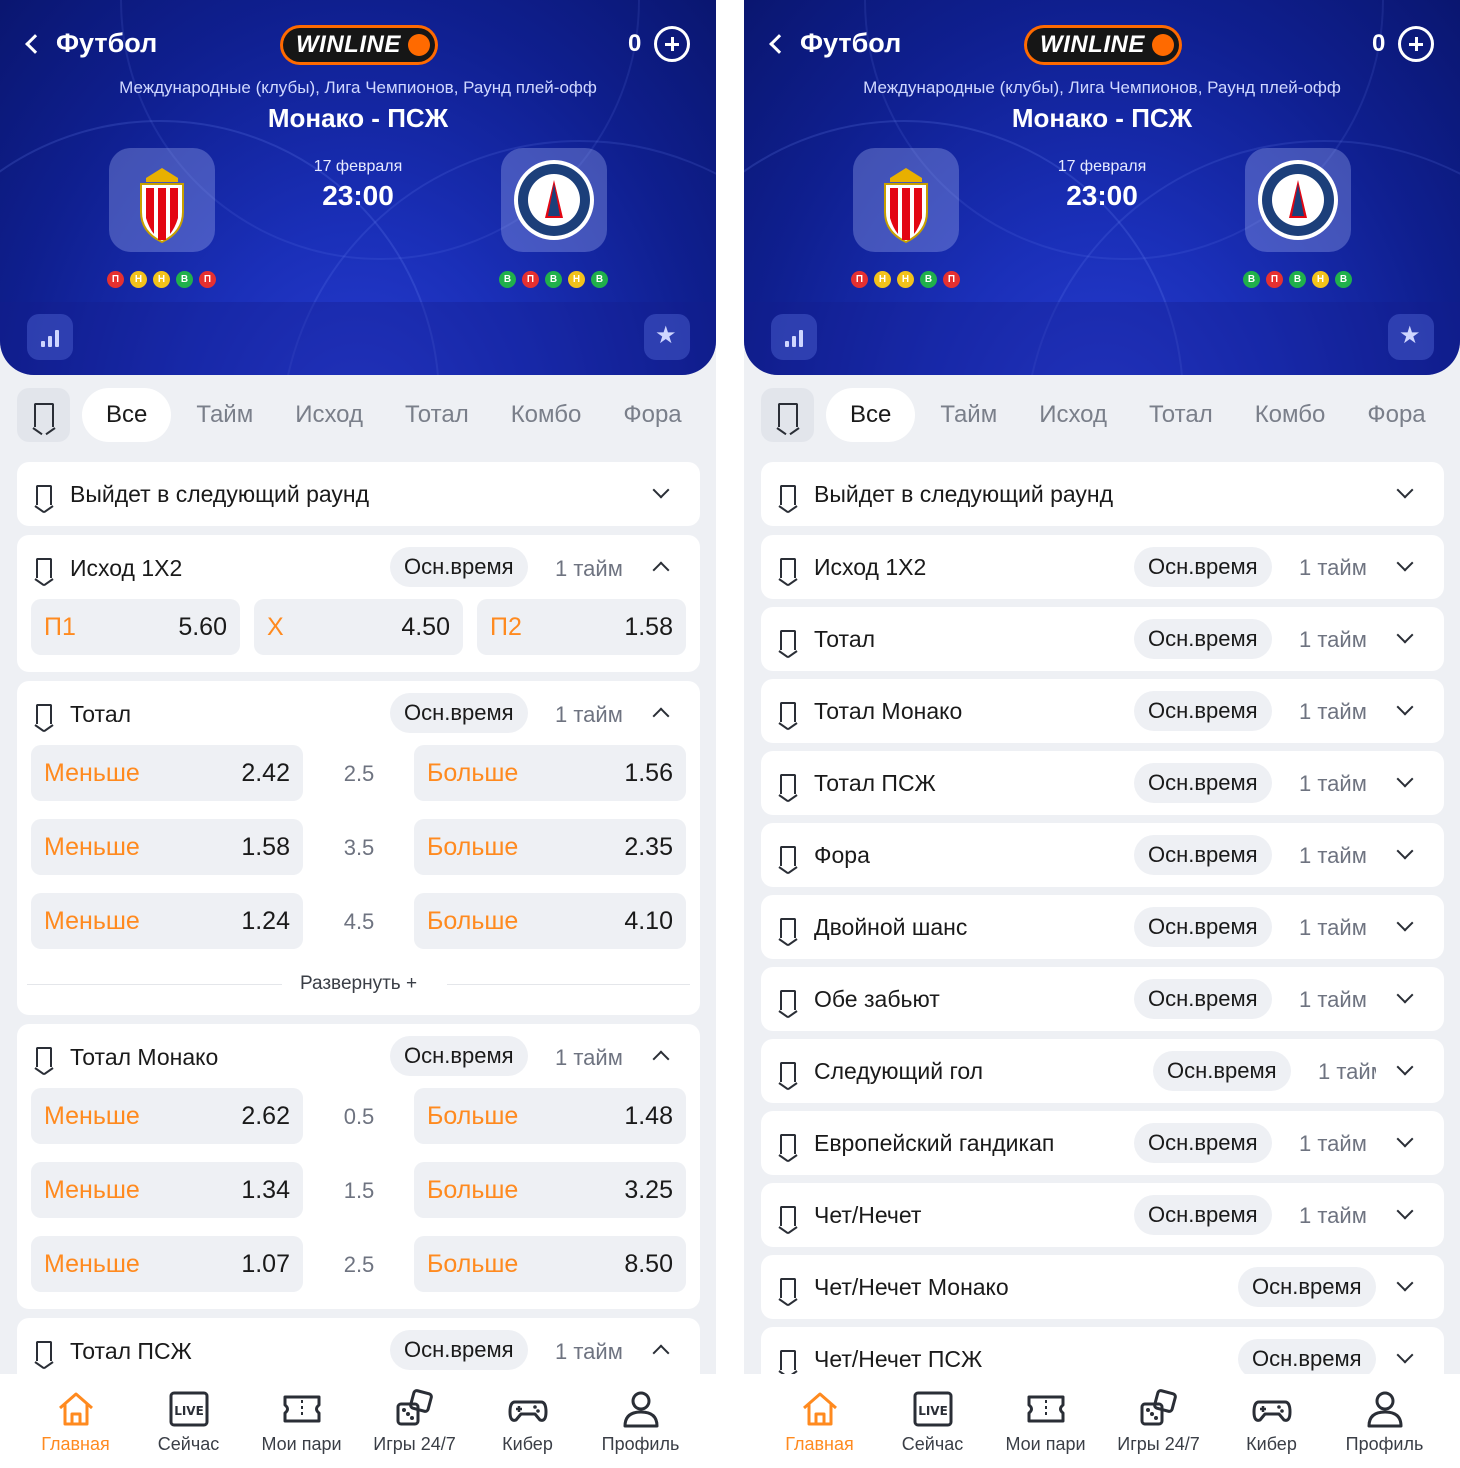 The width and height of the screenshot is (1460, 1468). Describe the element at coordinates (167, 1190) in the screenshot. I see `under-button: Меньше 1.34` at that location.